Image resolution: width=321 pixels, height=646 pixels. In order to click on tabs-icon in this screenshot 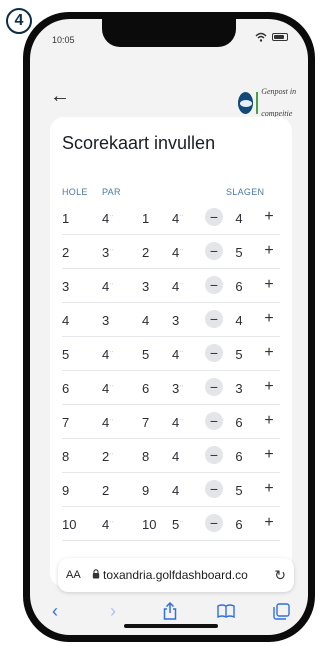, I will do `click(281, 611)`.